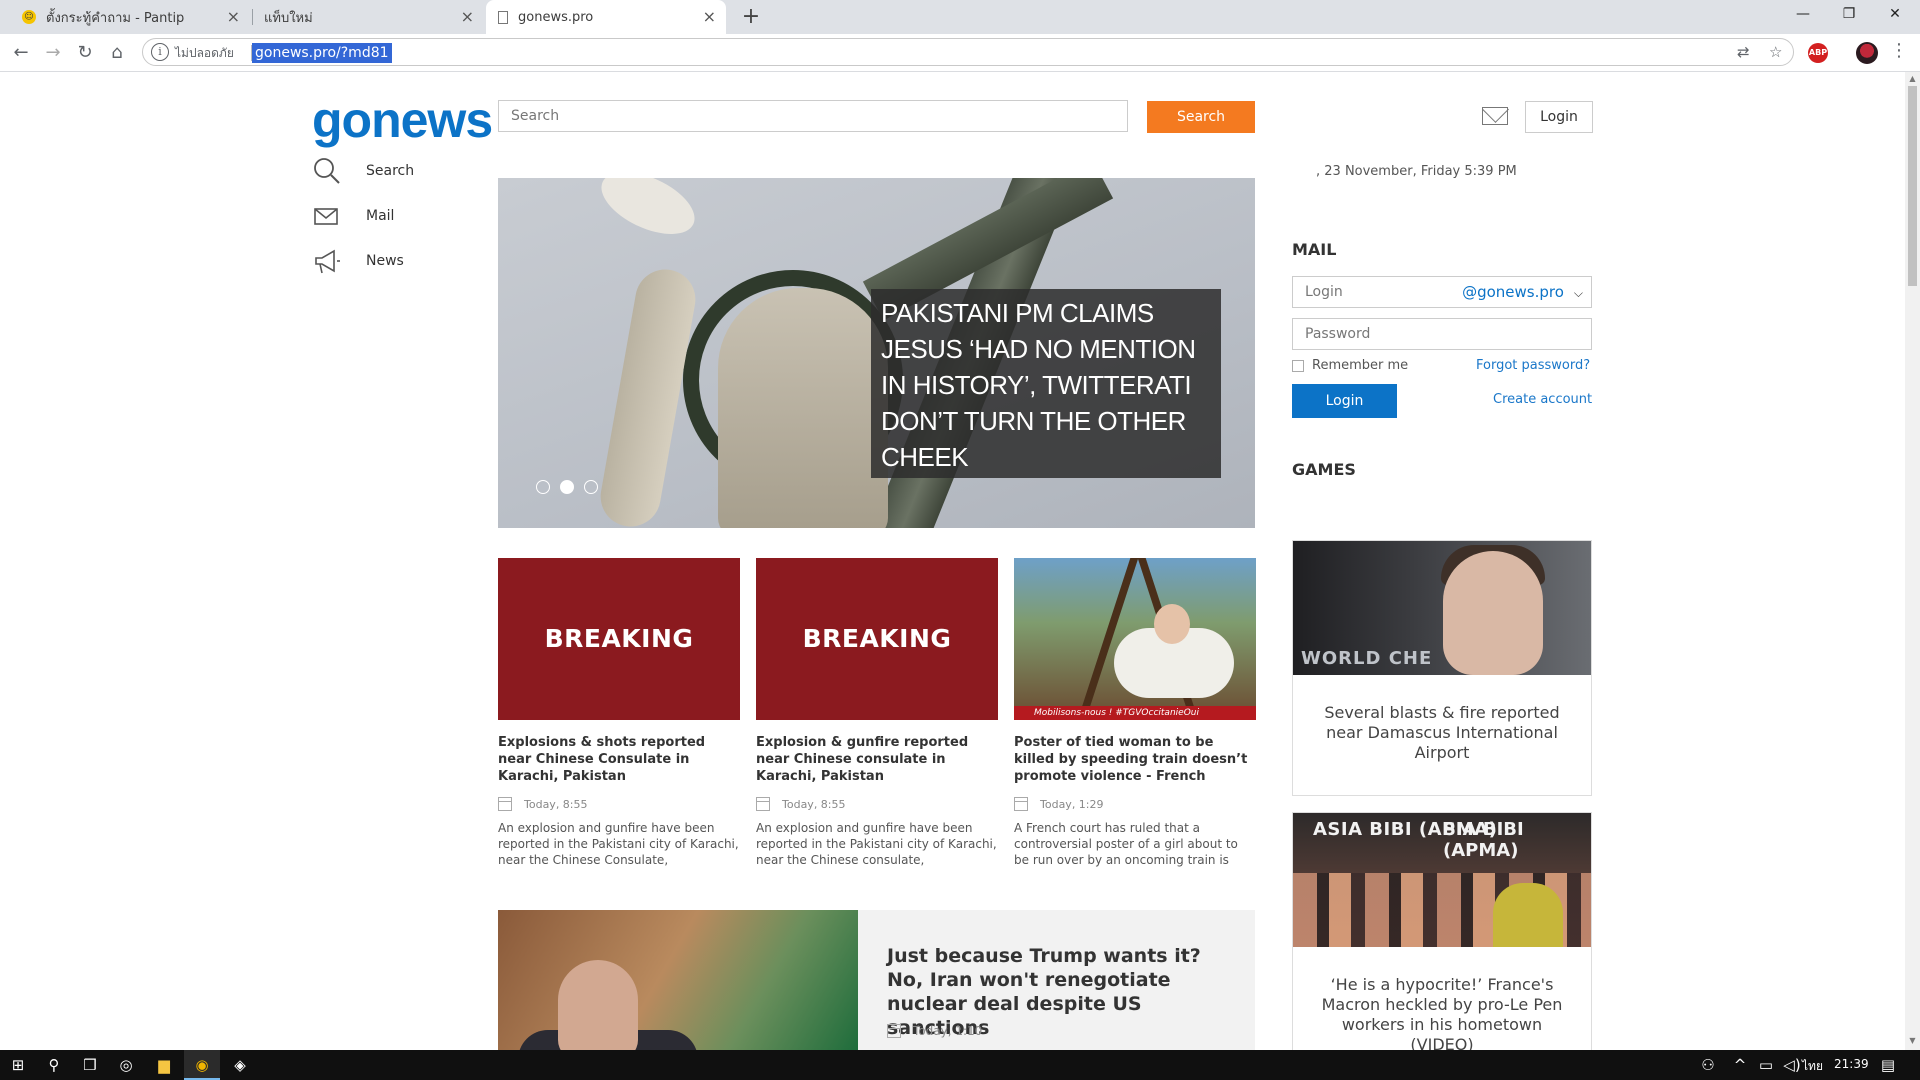 The width and height of the screenshot is (1920, 1080). I want to click on mail-password-input: Password, so click(1442, 334).